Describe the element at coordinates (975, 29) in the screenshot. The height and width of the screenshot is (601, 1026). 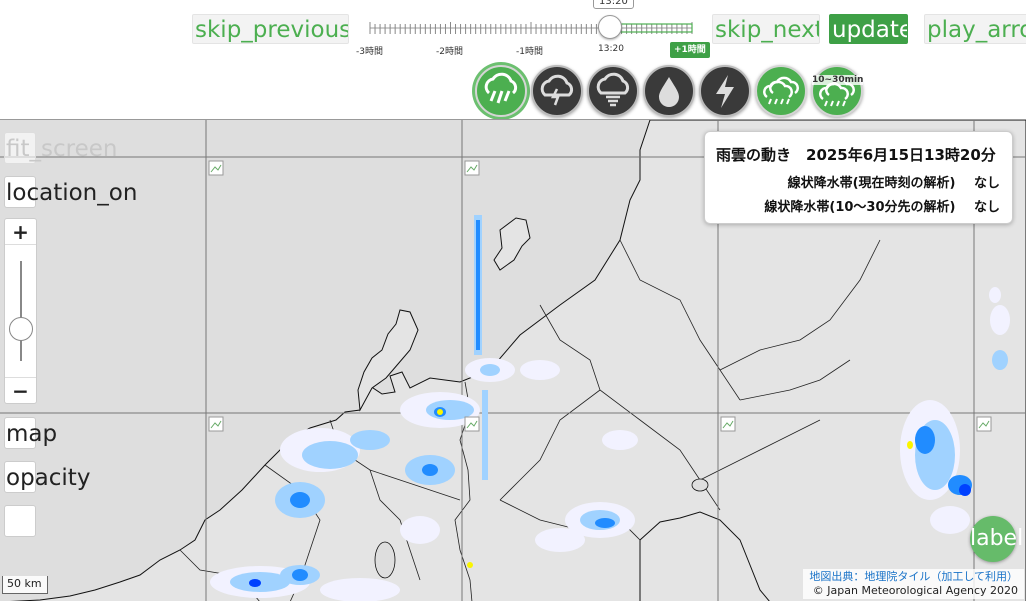
I see `play-button: play_arro` at that location.